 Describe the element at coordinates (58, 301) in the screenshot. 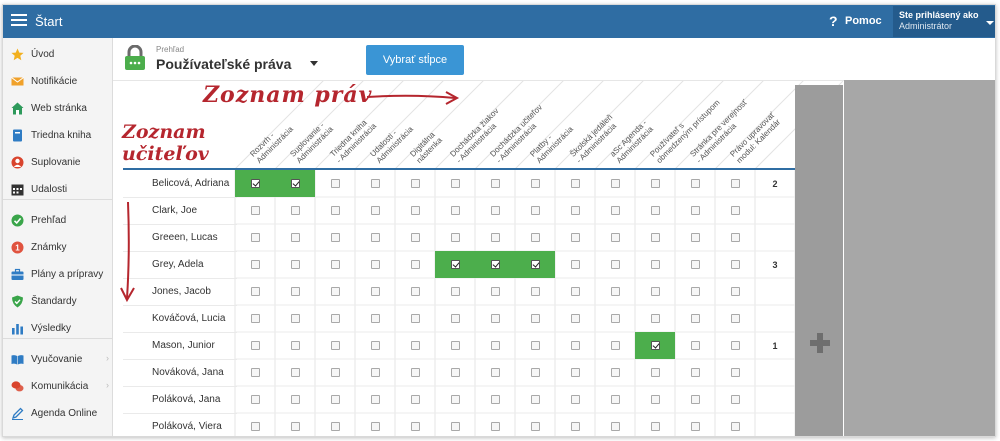

I see `sidebar-item-standardy: Štandardy` at that location.